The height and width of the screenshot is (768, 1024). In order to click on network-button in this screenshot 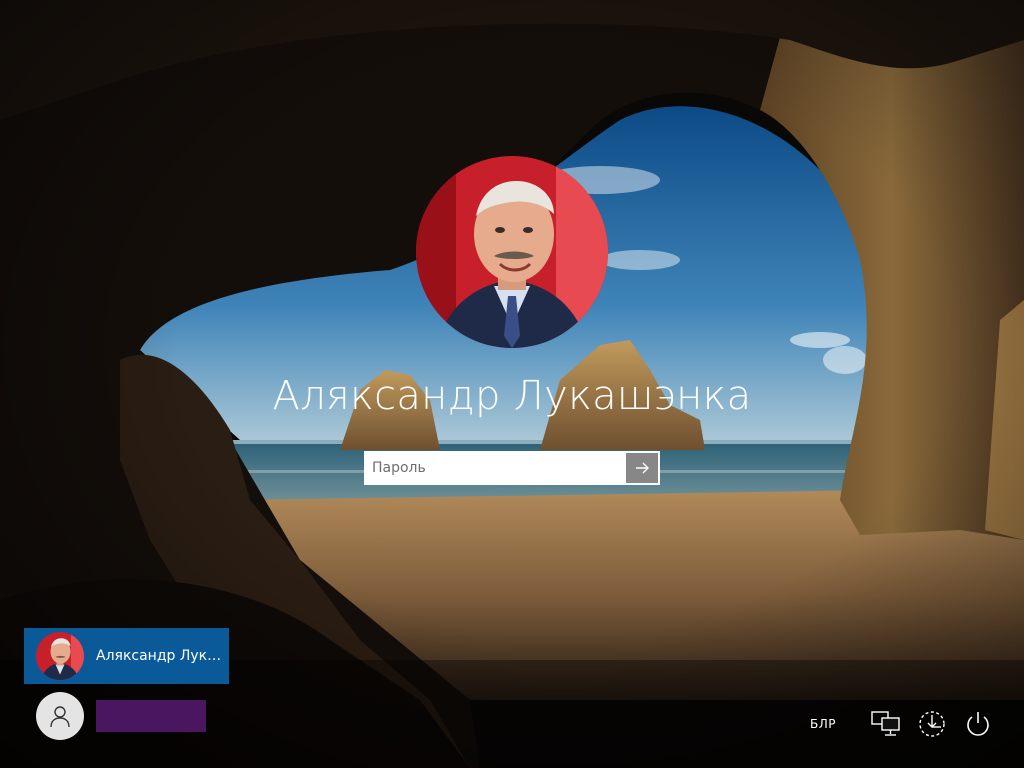, I will do `click(886, 724)`.